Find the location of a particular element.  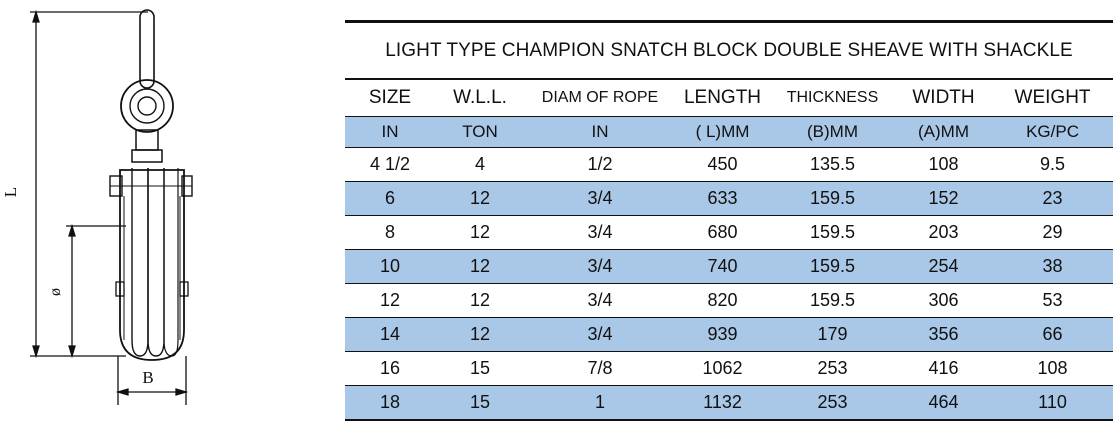

cell-weight: 9.5 is located at coordinates (1053, 164).